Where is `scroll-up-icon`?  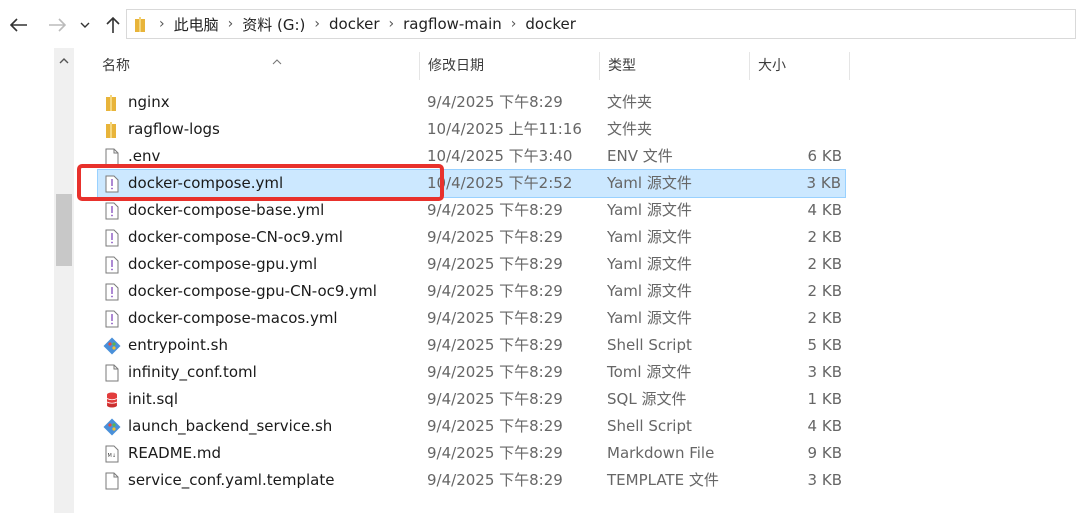
scroll-up-icon is located at coordinates (64, 60).